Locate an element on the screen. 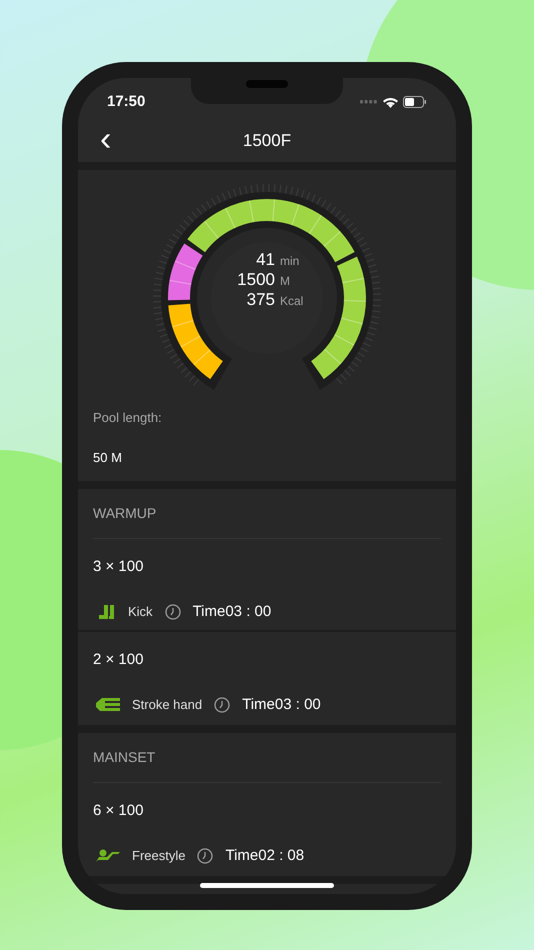 The image size is (534, 950). status-time: 17:50 is located at coordinates (126, 102).